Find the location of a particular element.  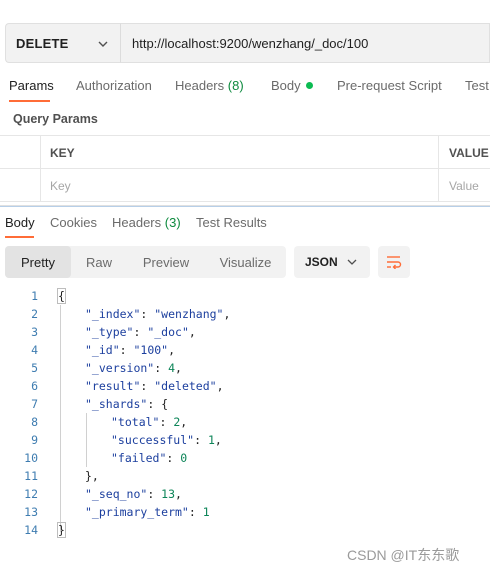

line-number: 7 is located at coordinates (34, 404).